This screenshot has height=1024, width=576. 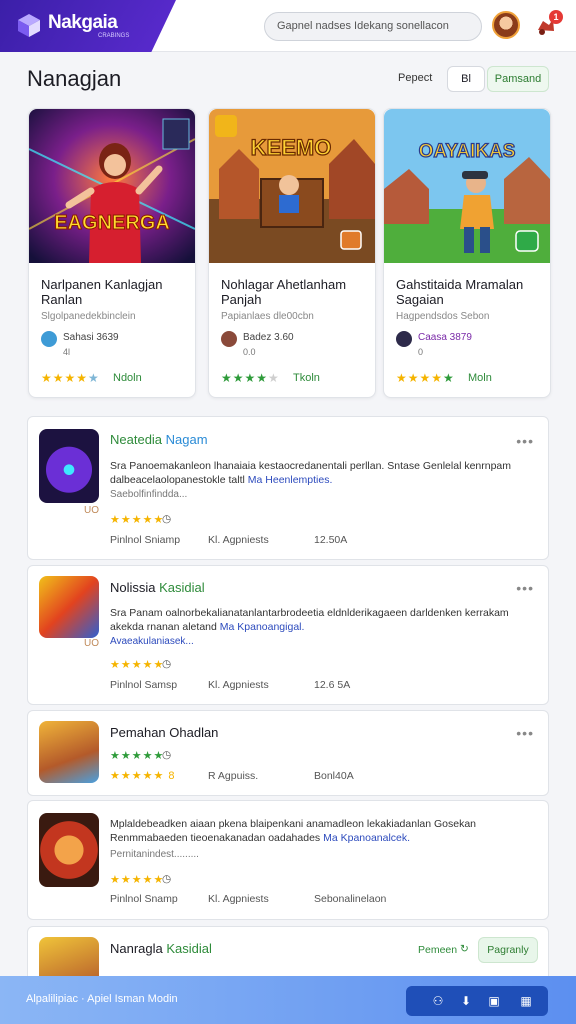 I want to click on developer-meta: 4l, so click(x=67, y=352).